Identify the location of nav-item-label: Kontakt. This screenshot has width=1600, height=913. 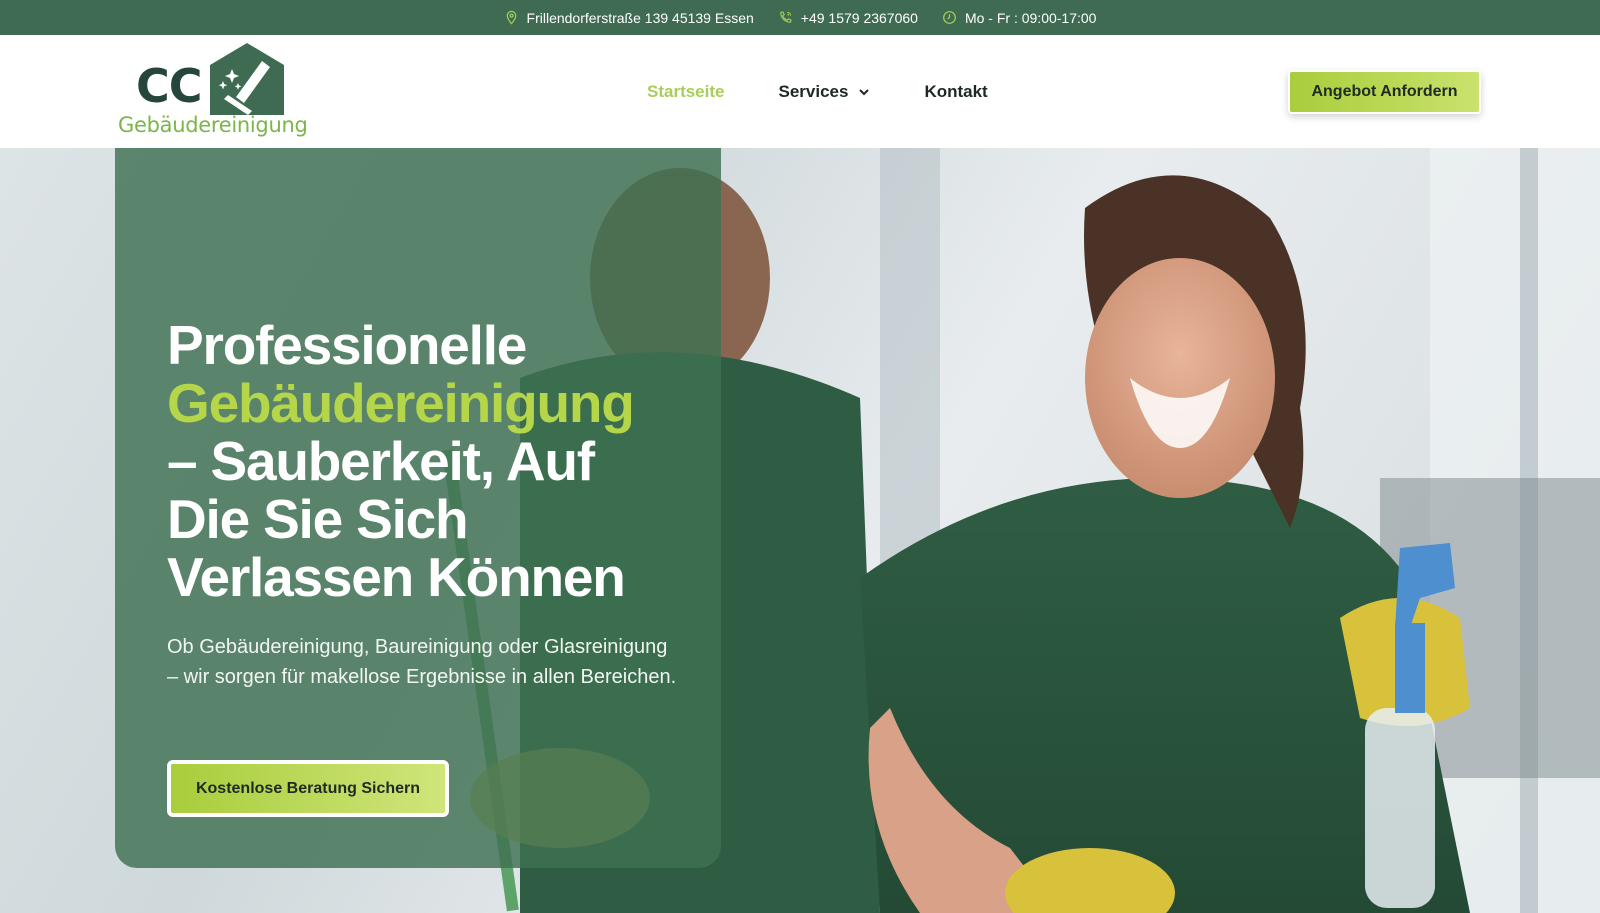
(956, 91).